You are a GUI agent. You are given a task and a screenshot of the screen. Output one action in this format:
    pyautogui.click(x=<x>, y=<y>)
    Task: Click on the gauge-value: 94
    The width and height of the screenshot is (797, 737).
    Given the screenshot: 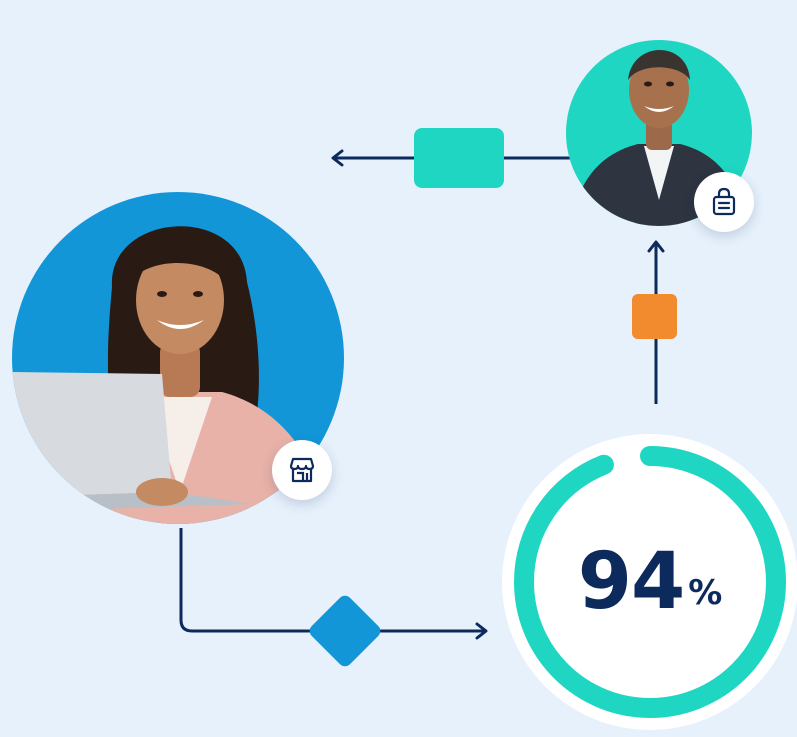 What is the action you would take?
    pyautogui.click(x=631, y=582)
    